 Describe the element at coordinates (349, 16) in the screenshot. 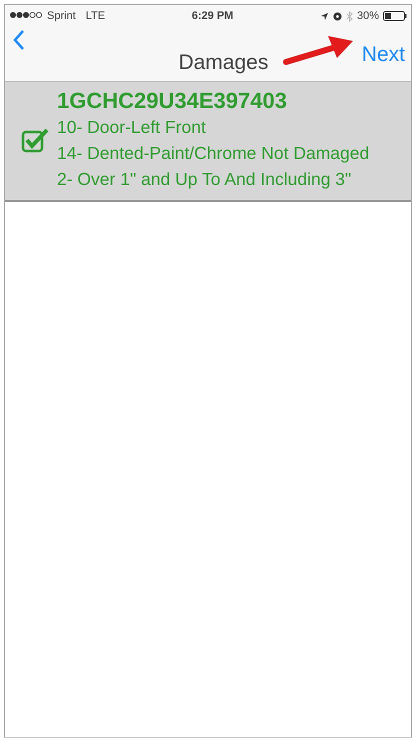

I see `bluetooth-icon` at that location.